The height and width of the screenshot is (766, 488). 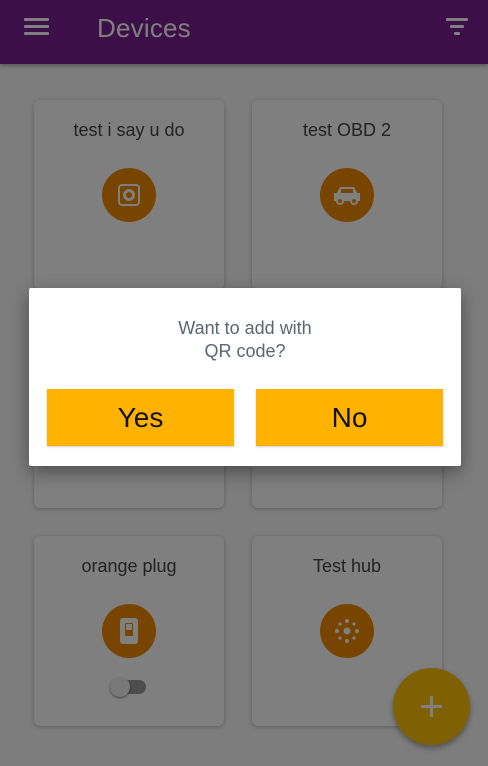 I want to click on yes-button: Yes, so click(x=140, y=417).